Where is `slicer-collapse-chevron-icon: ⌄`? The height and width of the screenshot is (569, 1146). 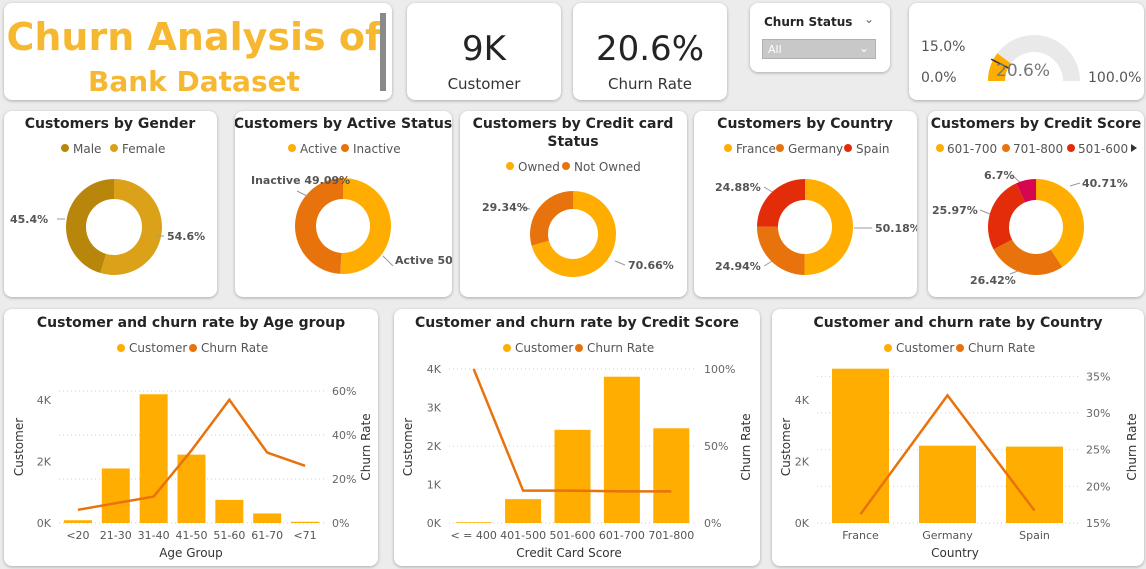 slicer-collapse-chevron-icon: ⌄ is located at coordinates (869, 19).